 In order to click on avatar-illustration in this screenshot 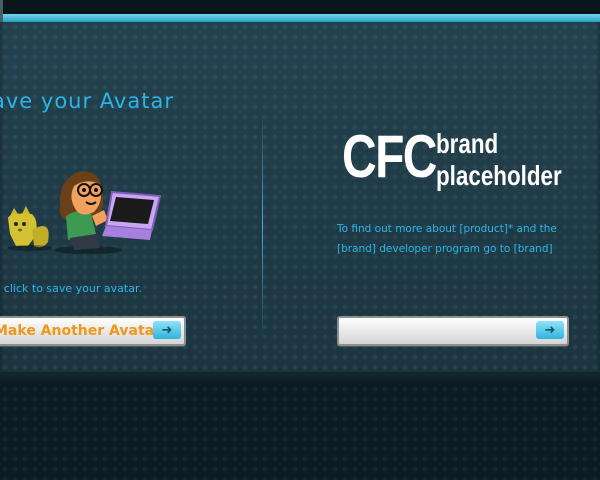, I will do `click(85, 212)`.